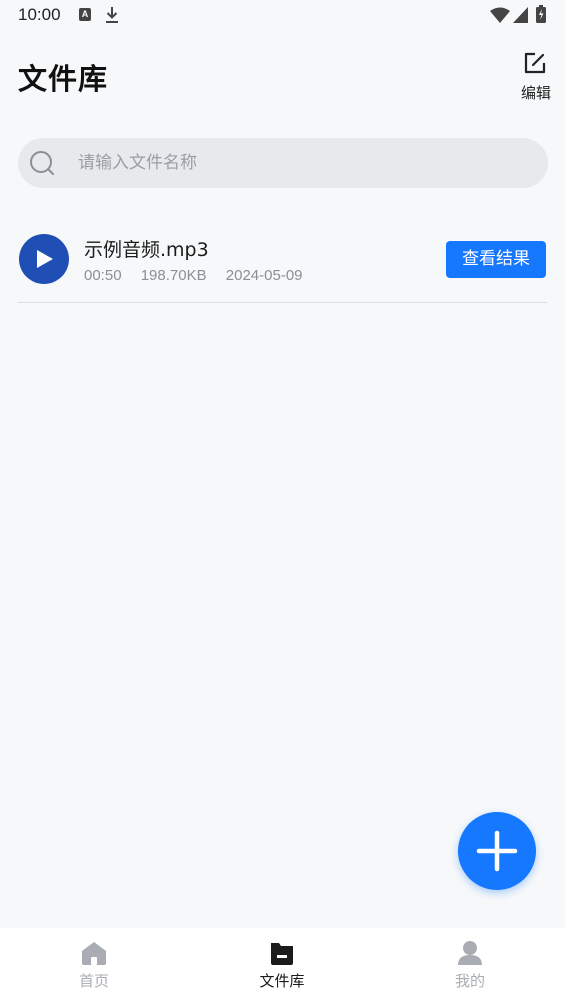  What do you see at coordinates (85, 14) in the screenshot?
I see `a-icon: A` at bounding box center [85, 14].